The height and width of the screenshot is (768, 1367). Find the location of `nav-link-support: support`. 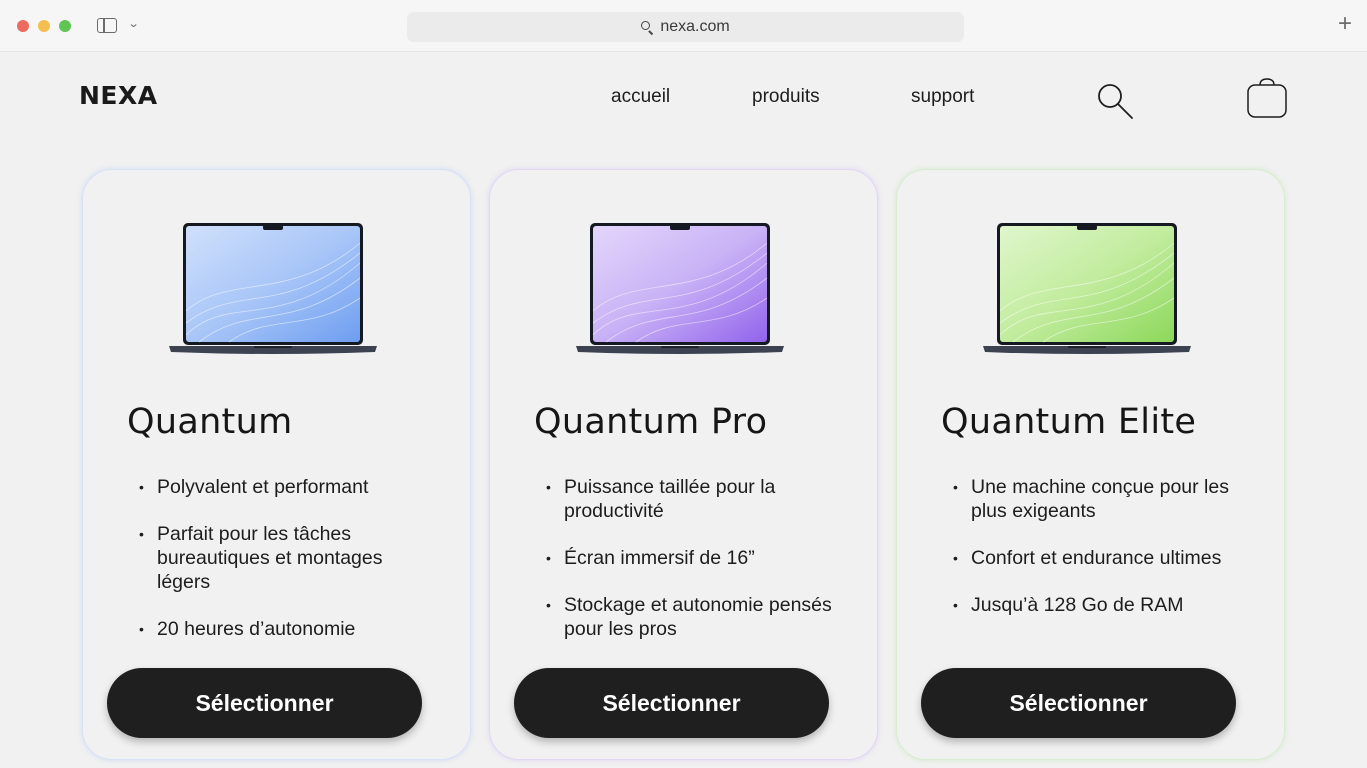

nav-link-support: support is located at coordinates (942, 97).